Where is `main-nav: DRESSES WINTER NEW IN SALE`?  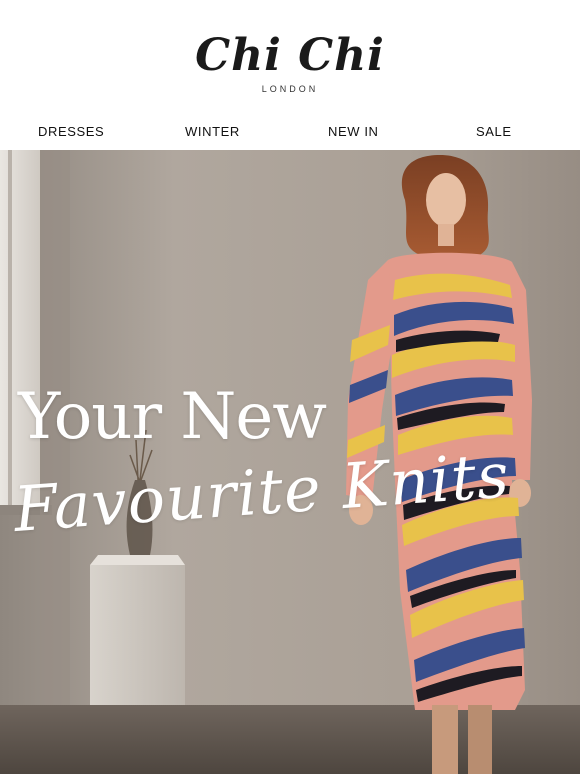
main-nav: DRESSES WINTER NEW IN SALE is located at coordinates (290, 131).